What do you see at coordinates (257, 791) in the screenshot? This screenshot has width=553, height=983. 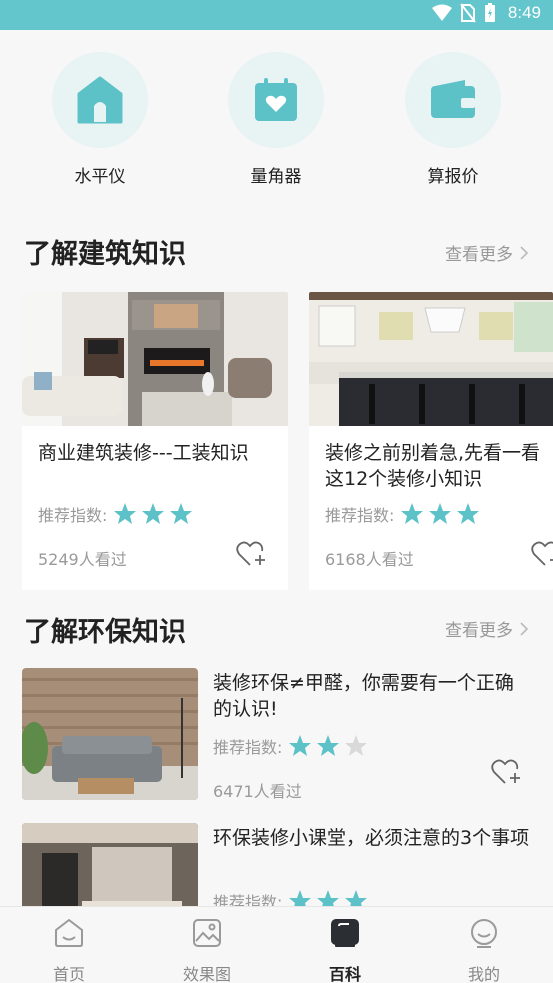 I see `view-count: 6471人看过` at bounding box center [257, 791].